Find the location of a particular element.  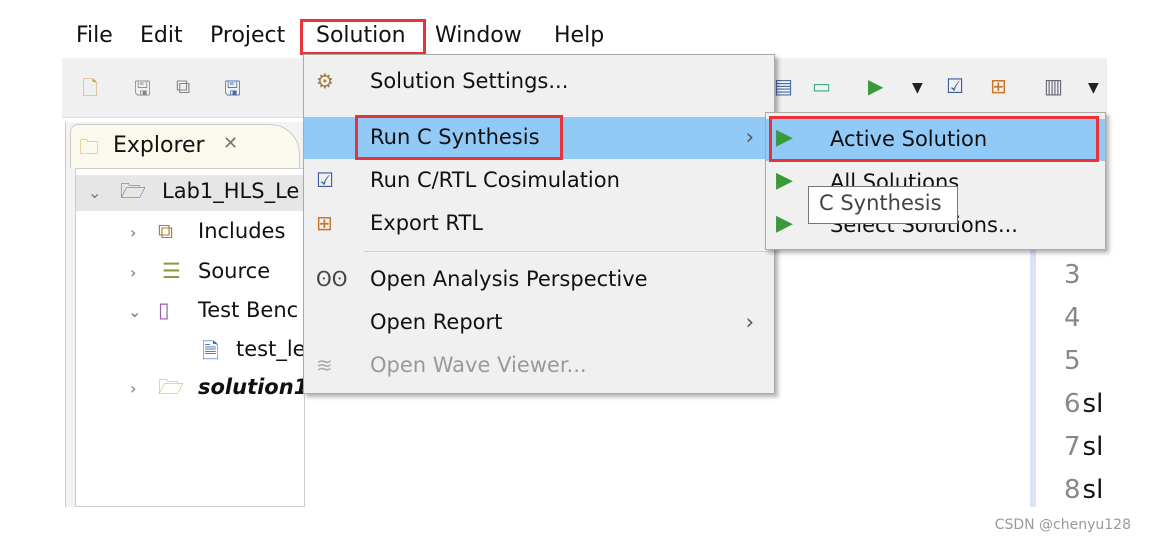

new-file-icon: 🗋 is located at coordinates (90, 91).